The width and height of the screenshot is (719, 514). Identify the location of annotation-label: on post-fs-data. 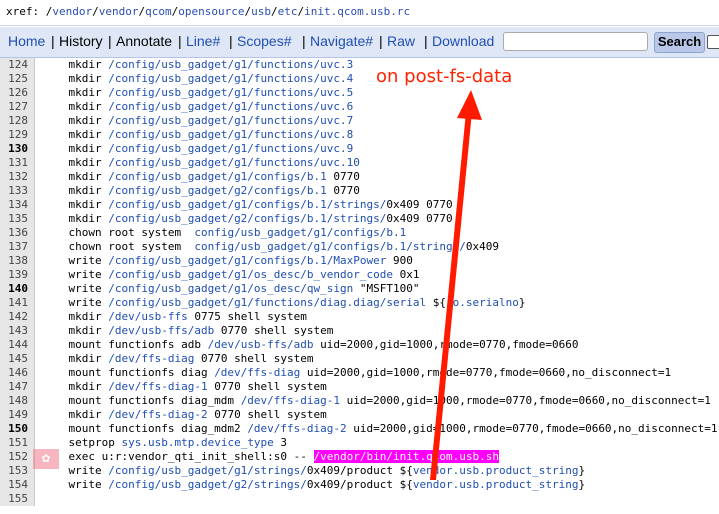
(444, 76).